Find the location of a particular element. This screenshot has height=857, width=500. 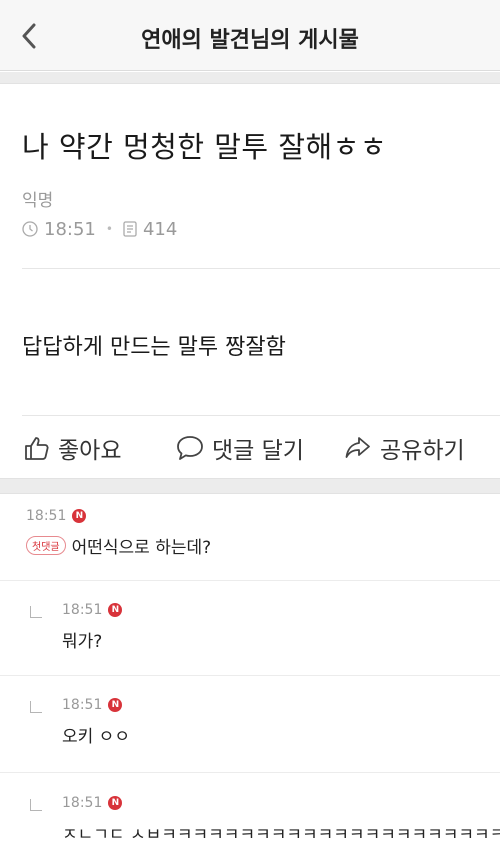

document-icon is located at coordinates (130, 229).